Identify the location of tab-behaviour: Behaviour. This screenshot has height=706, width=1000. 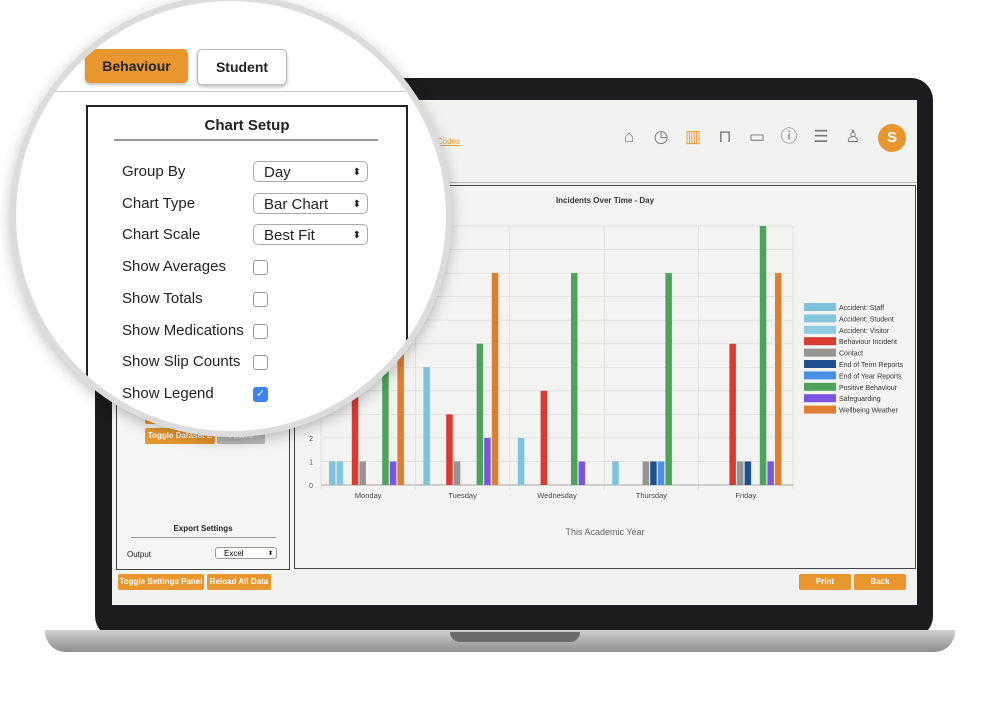
(136, 66).